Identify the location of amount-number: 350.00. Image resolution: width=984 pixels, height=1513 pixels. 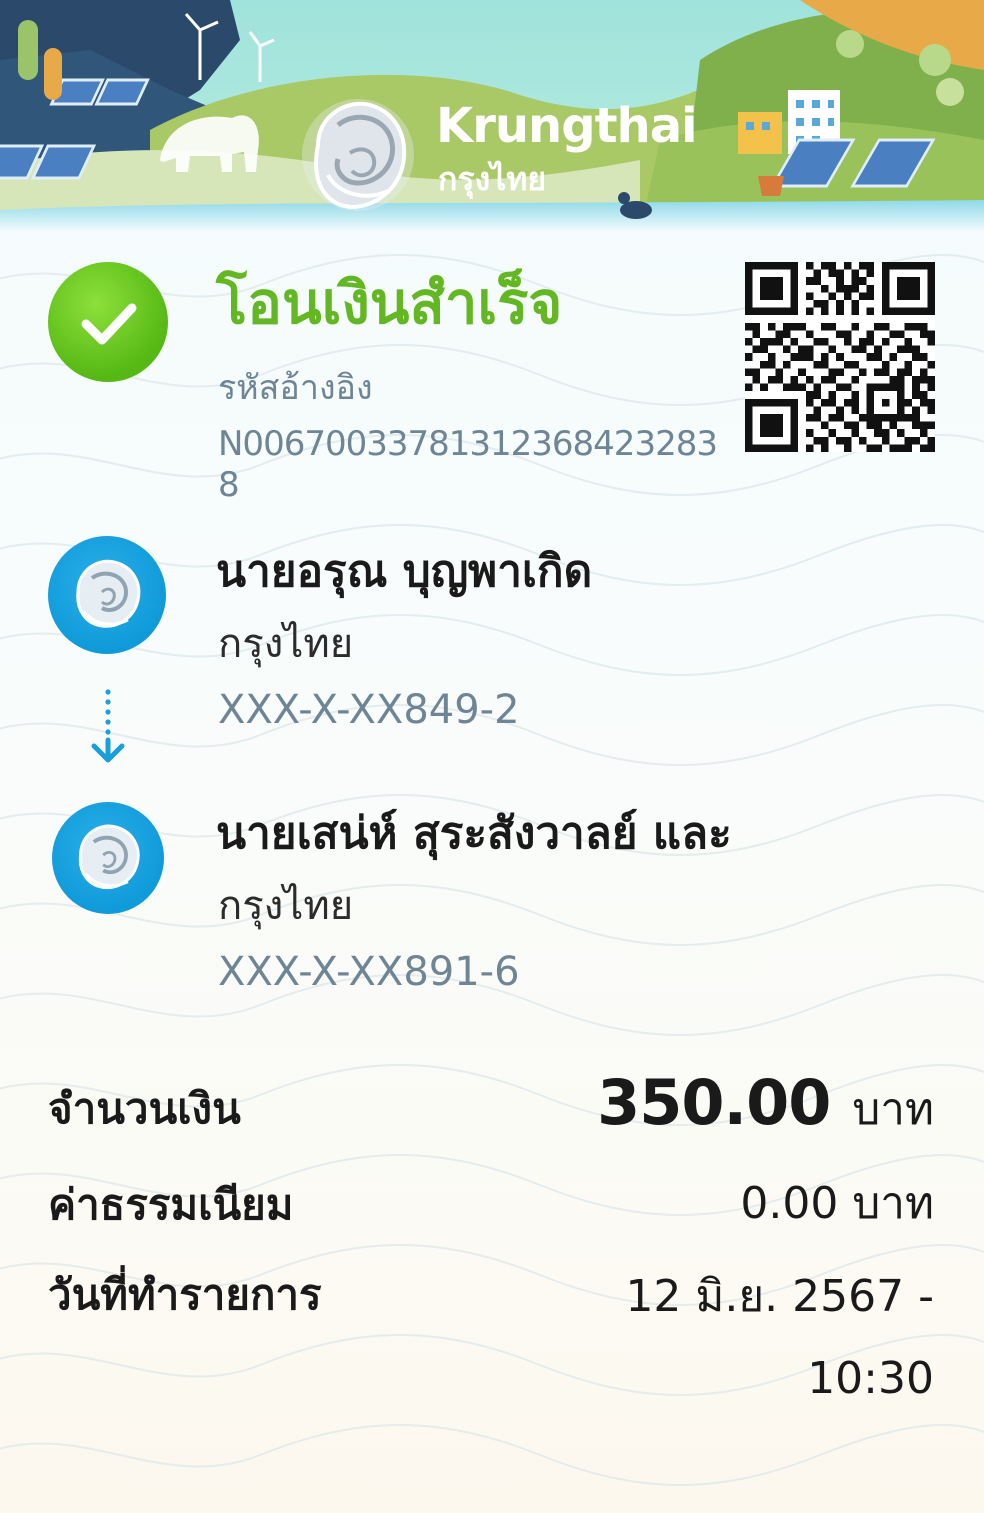
(714, 1102).